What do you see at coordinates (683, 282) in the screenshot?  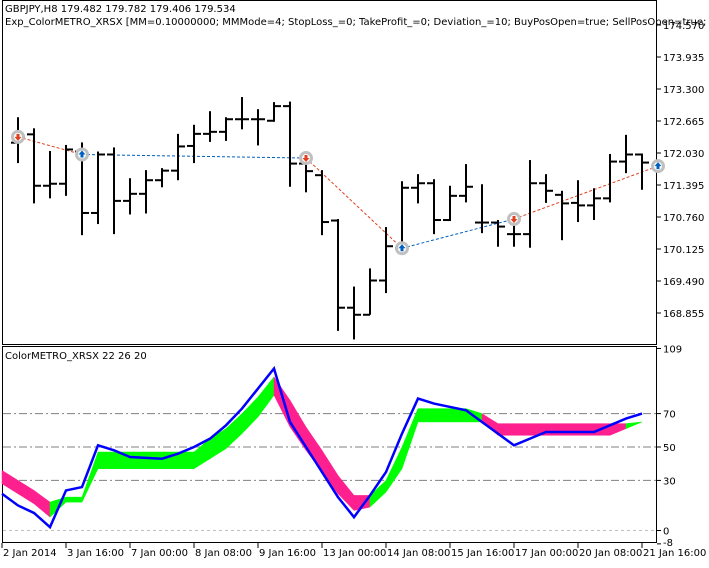 I see `price-tick-label: 169.490` at bounding box center [683, 282].